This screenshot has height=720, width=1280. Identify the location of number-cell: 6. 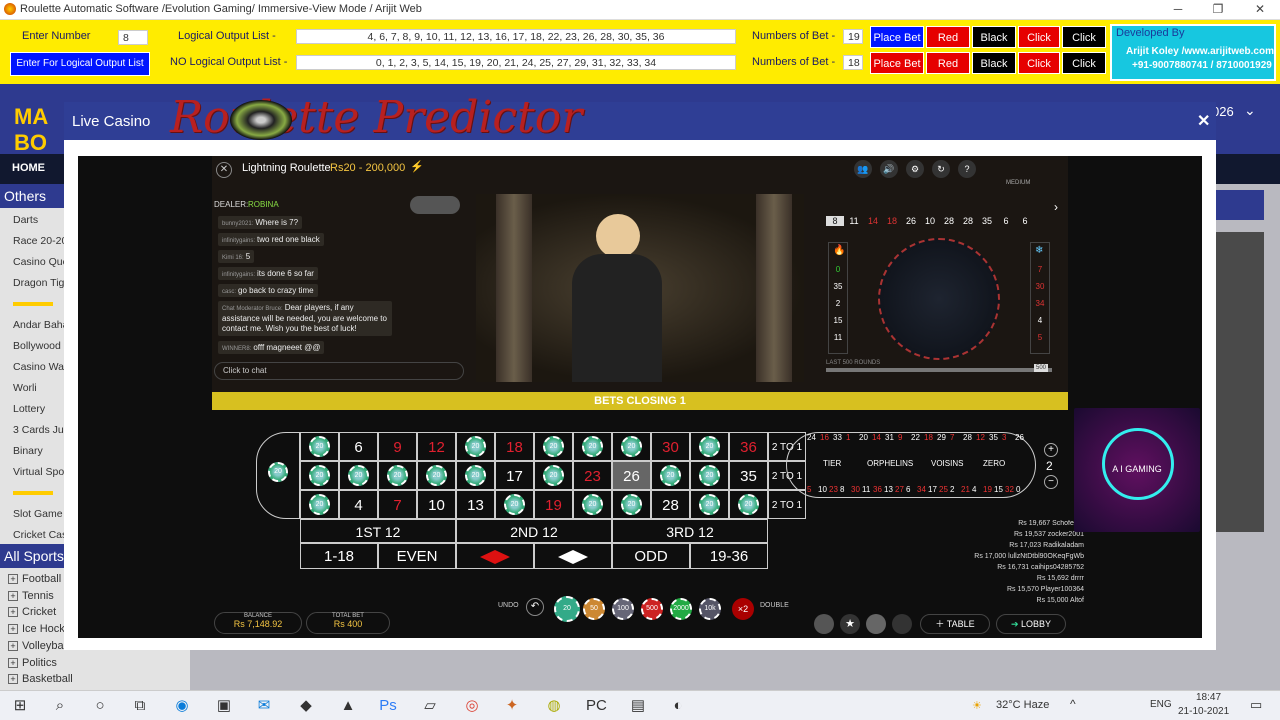
(358, 446).